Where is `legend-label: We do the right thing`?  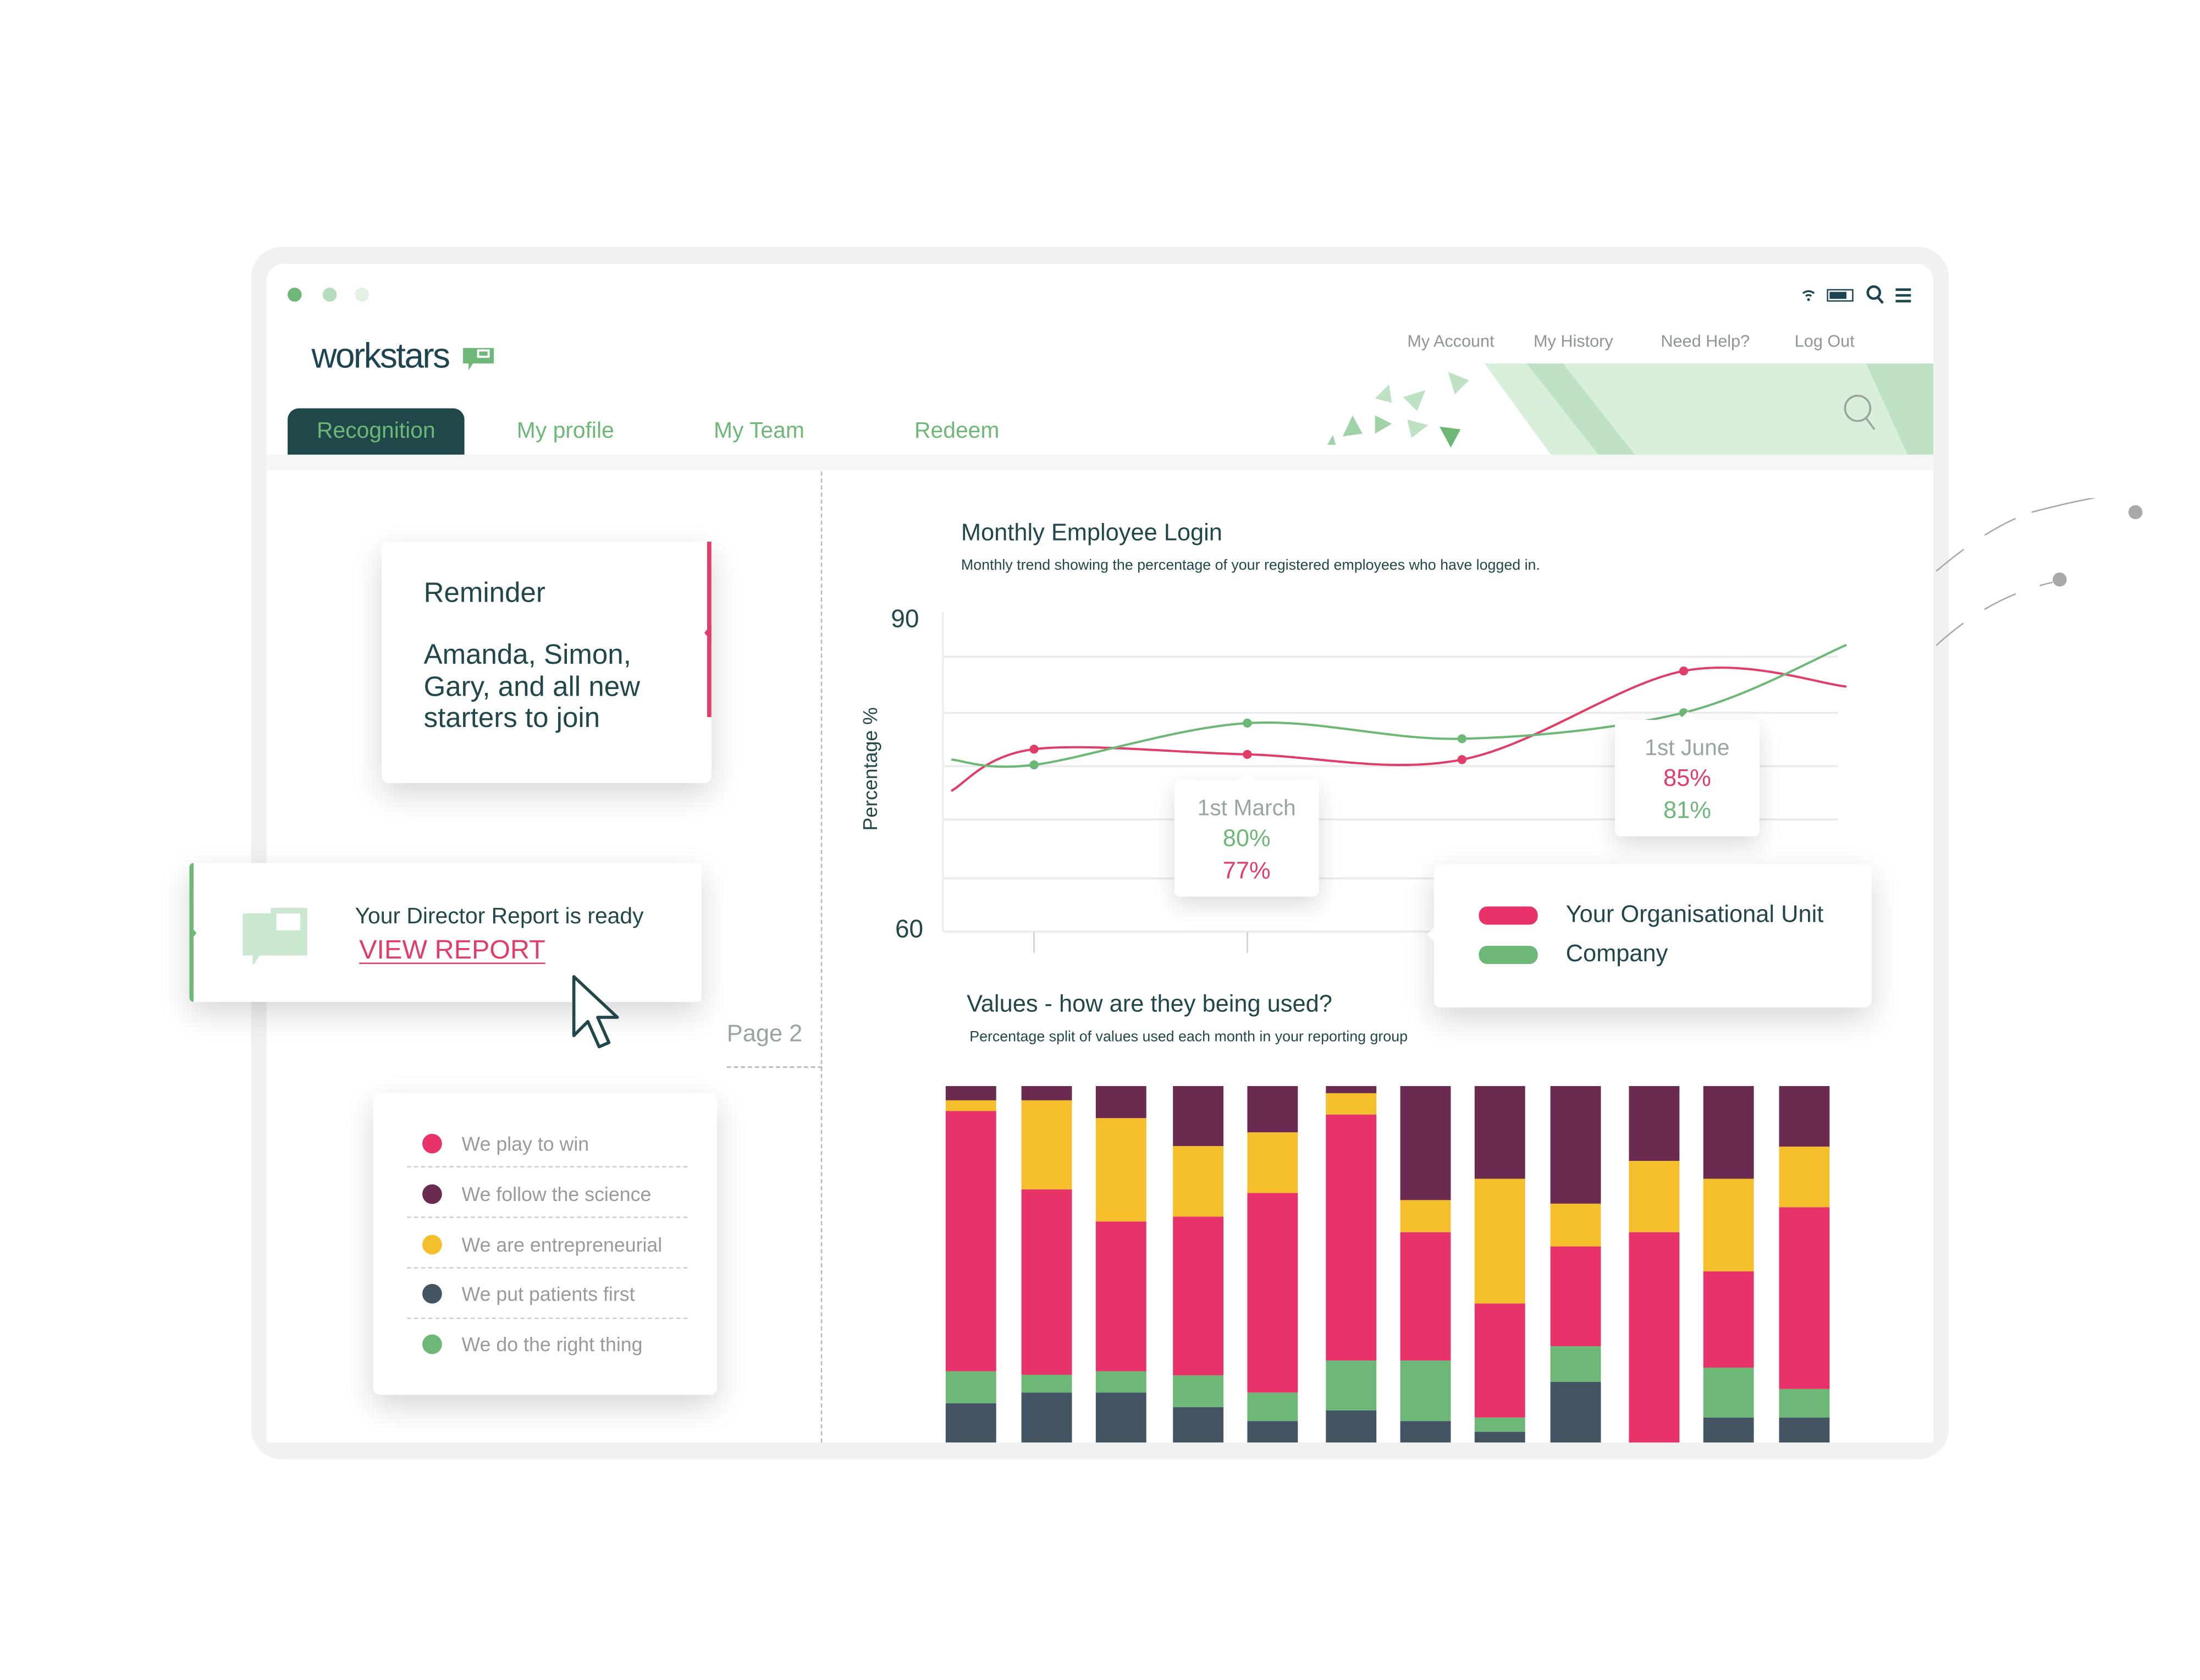
legend-label: We do the right thing is located at coordinates (552, 1344).